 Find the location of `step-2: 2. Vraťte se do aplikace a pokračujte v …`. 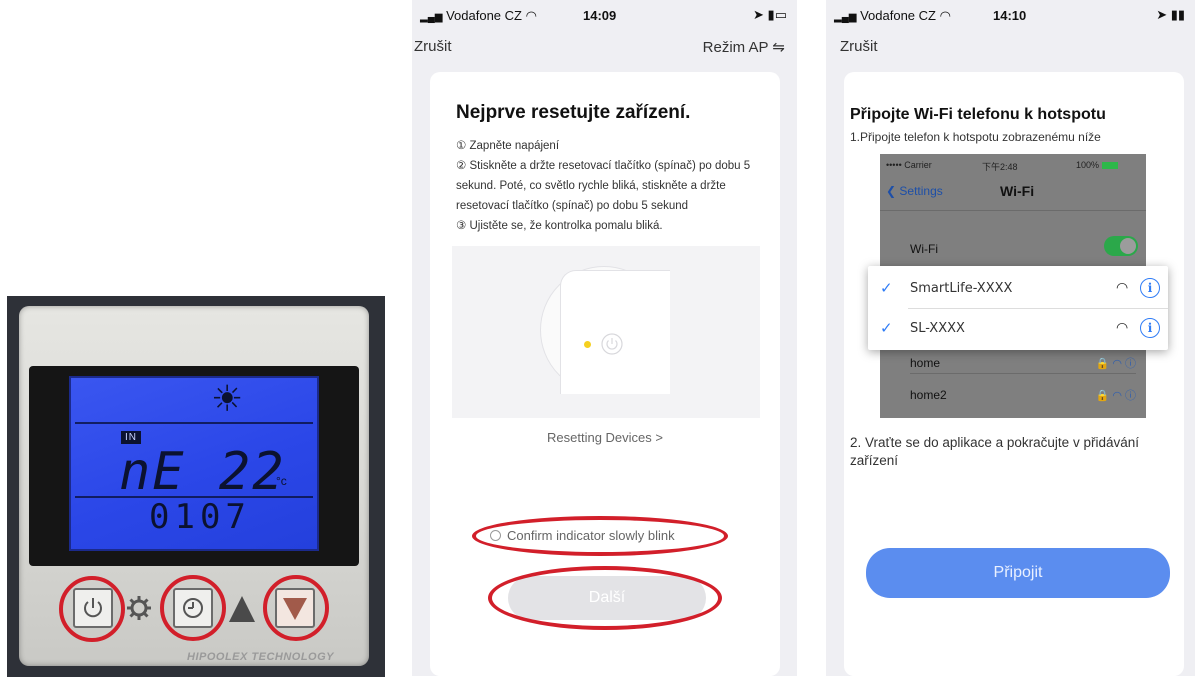

step-2: 2. Vraťte se do aplikace a pokračujte v … is located at coordinates (994, 451).